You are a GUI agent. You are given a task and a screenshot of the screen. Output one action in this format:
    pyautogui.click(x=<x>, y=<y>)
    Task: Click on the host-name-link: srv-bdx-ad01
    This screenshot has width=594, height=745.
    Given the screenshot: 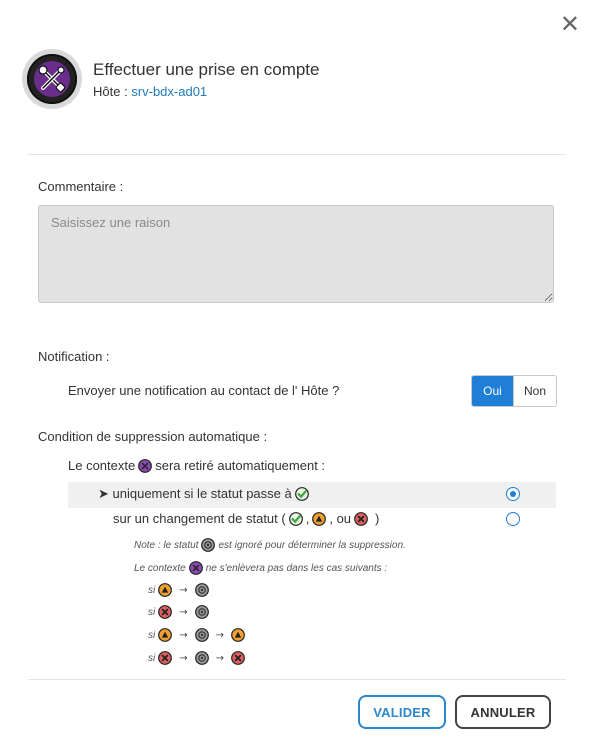 What is the action you would take?
    pyautogui.click(x=169, y=91)
    